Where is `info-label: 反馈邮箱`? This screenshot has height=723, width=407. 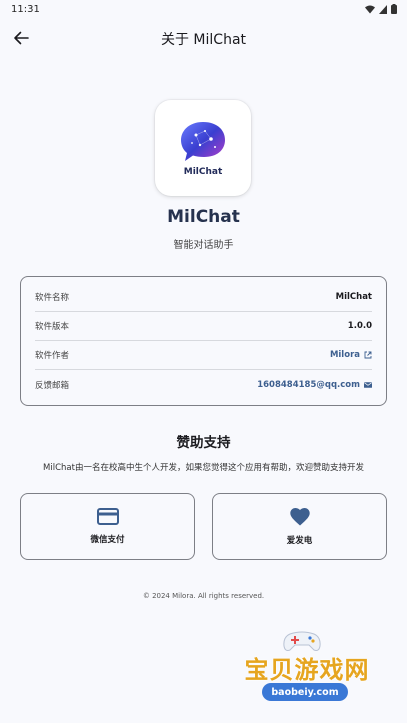 info-label: 反馈邮箱 is located at coordinates (52, 385).